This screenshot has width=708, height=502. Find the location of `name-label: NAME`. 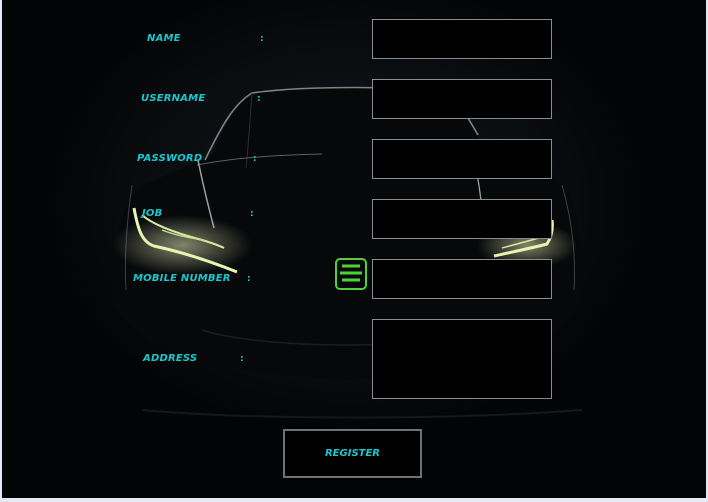

name-label: NAME is located at coordinates (164, 38).